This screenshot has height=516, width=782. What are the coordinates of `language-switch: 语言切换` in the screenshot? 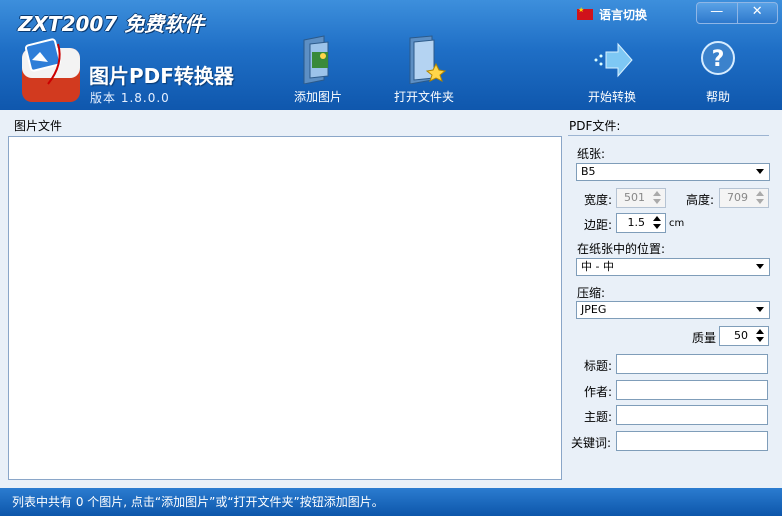 It's located at (612, 14).